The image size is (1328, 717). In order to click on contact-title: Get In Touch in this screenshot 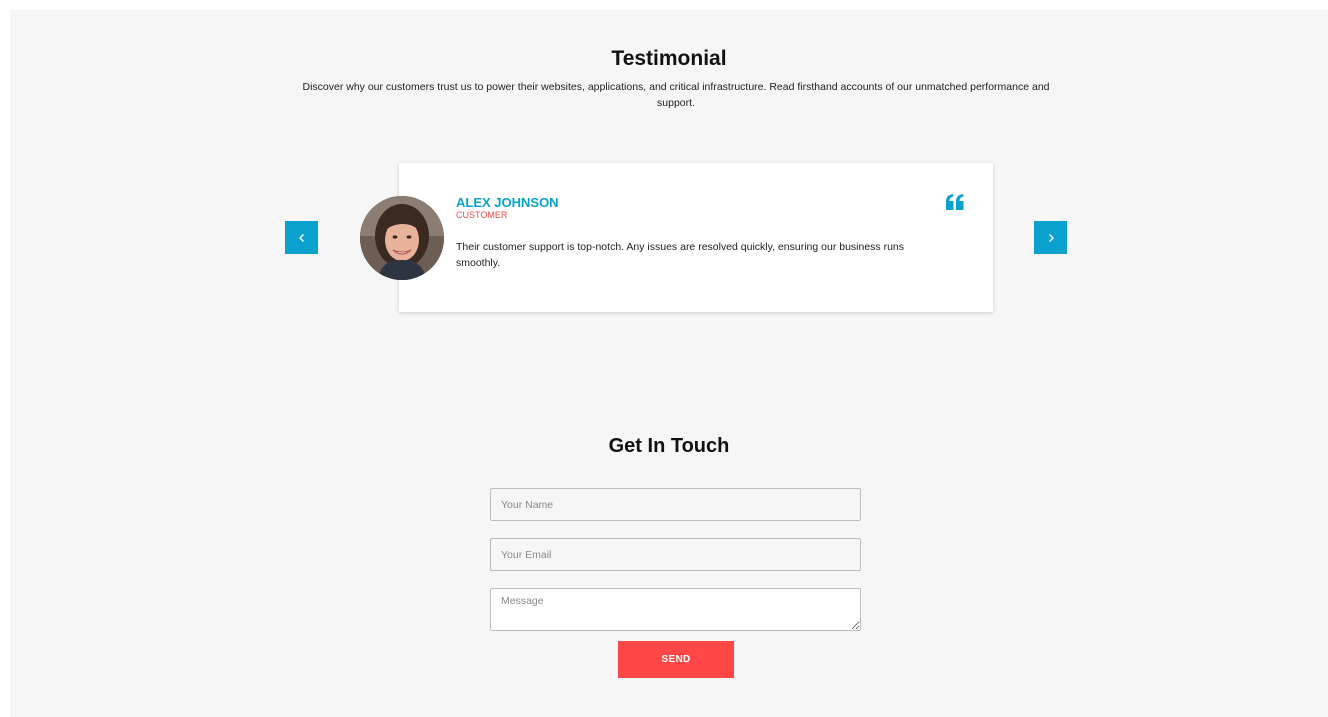, I will do `click(669, 446)`.